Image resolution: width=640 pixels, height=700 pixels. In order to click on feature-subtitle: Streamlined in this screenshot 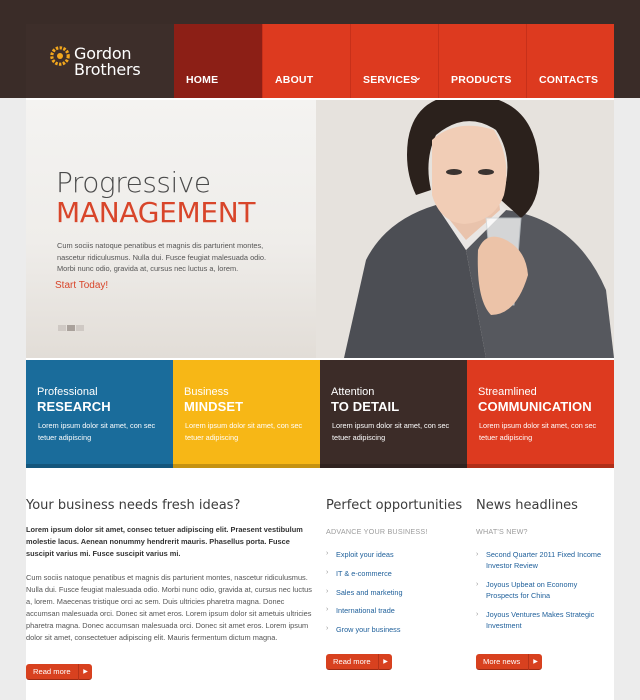, I will do `click(507, 392)`.